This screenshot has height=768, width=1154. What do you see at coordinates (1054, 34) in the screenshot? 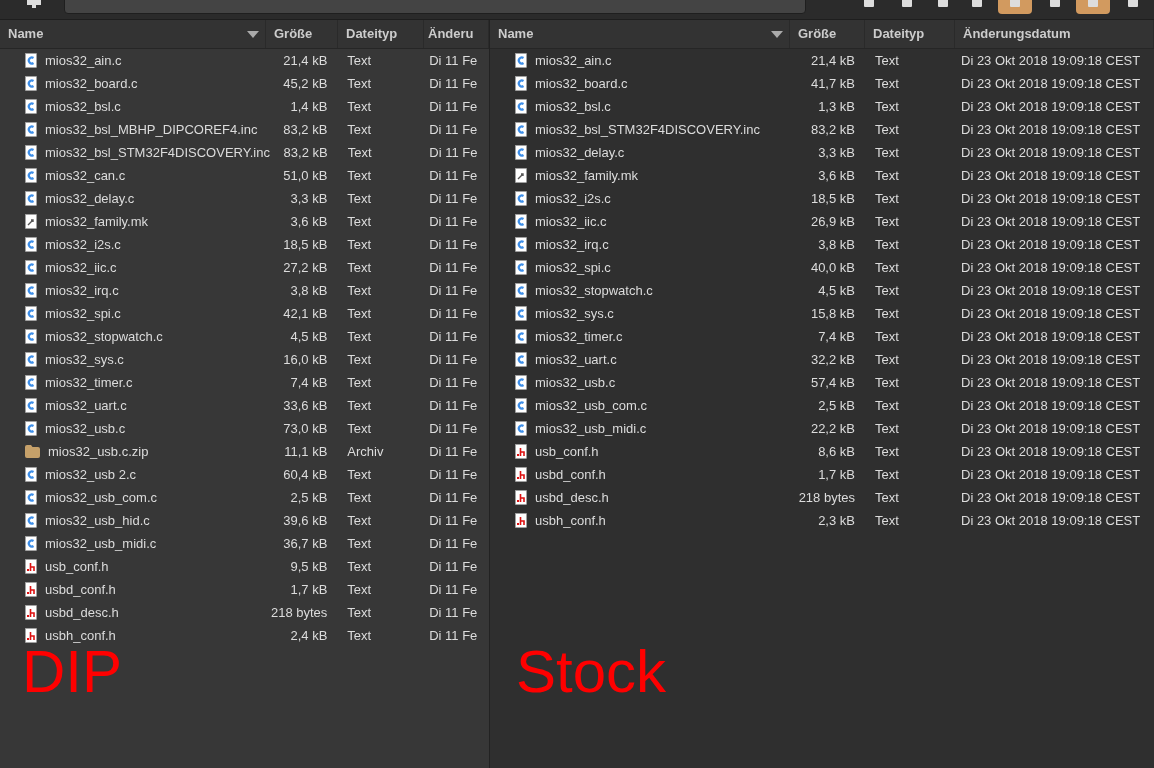
I see `column-header: Änderungsdatum` at bounding box center [1054, 34].